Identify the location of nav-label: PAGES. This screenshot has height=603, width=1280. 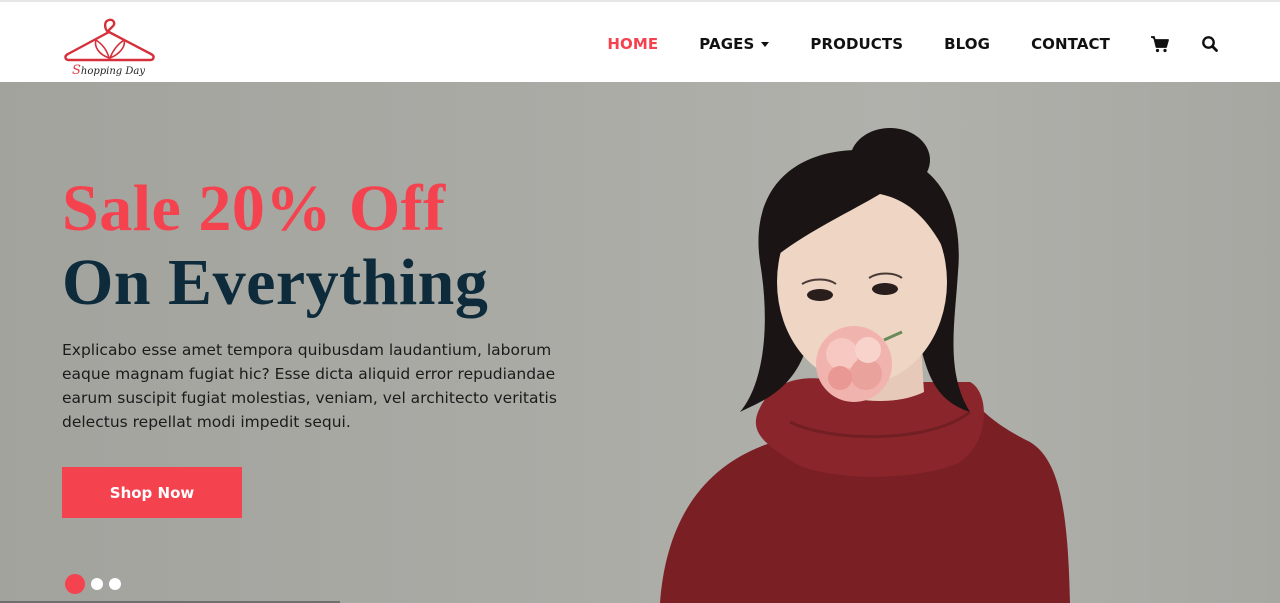
(727, 44).